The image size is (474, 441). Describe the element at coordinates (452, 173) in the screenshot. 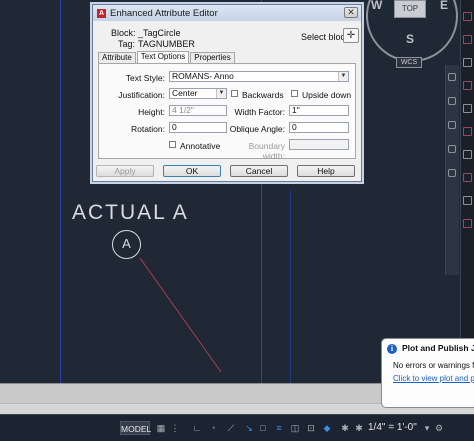

I see `showmotion-icon` at that location.